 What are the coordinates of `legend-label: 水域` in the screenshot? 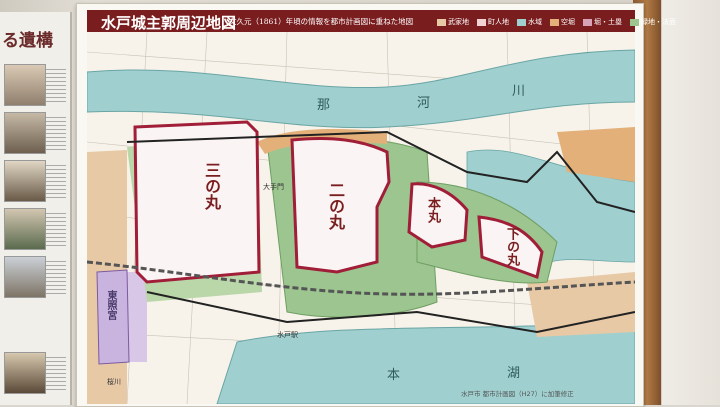 It's located at (535, 22).